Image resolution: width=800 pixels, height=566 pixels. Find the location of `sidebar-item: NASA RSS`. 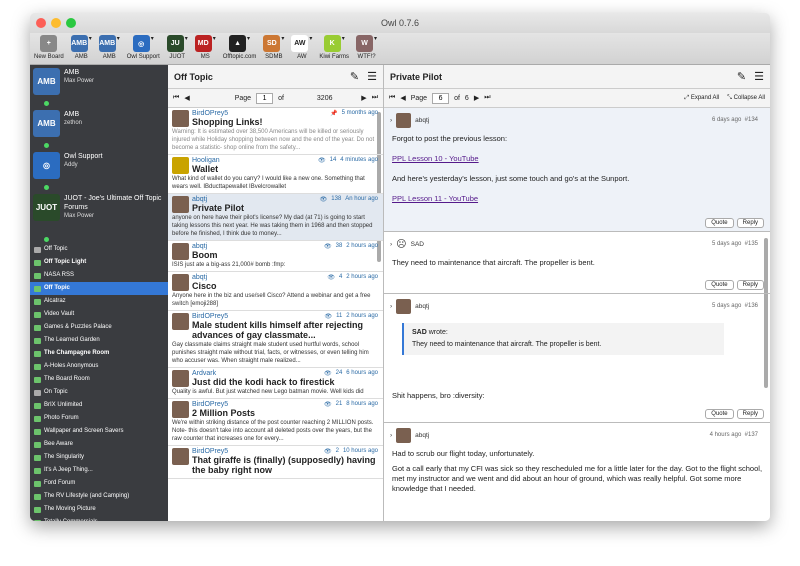

sidebar-item: NASA RSS is located at coordinates (99, 275).